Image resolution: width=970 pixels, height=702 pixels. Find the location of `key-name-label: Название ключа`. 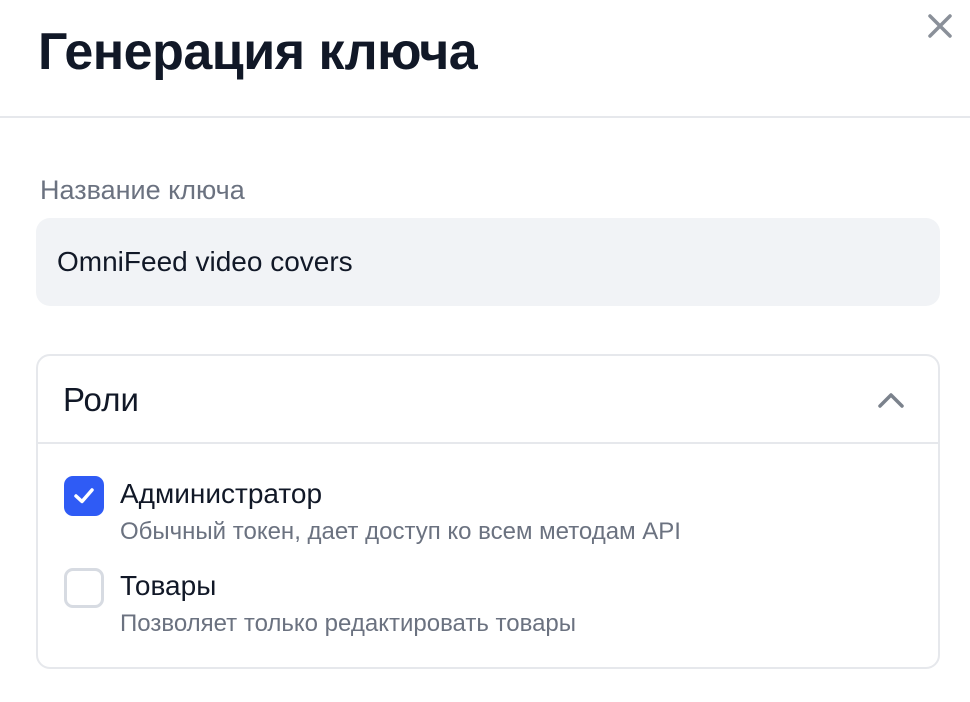

key-name-label: Название ключа is located at coordinates (142, 190).